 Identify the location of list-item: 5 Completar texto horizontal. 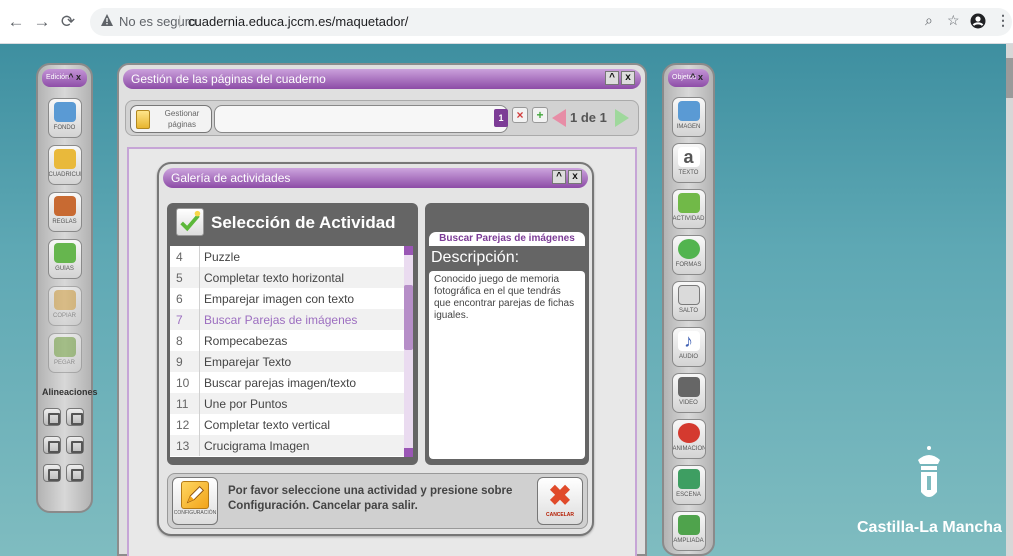
(291, 277).